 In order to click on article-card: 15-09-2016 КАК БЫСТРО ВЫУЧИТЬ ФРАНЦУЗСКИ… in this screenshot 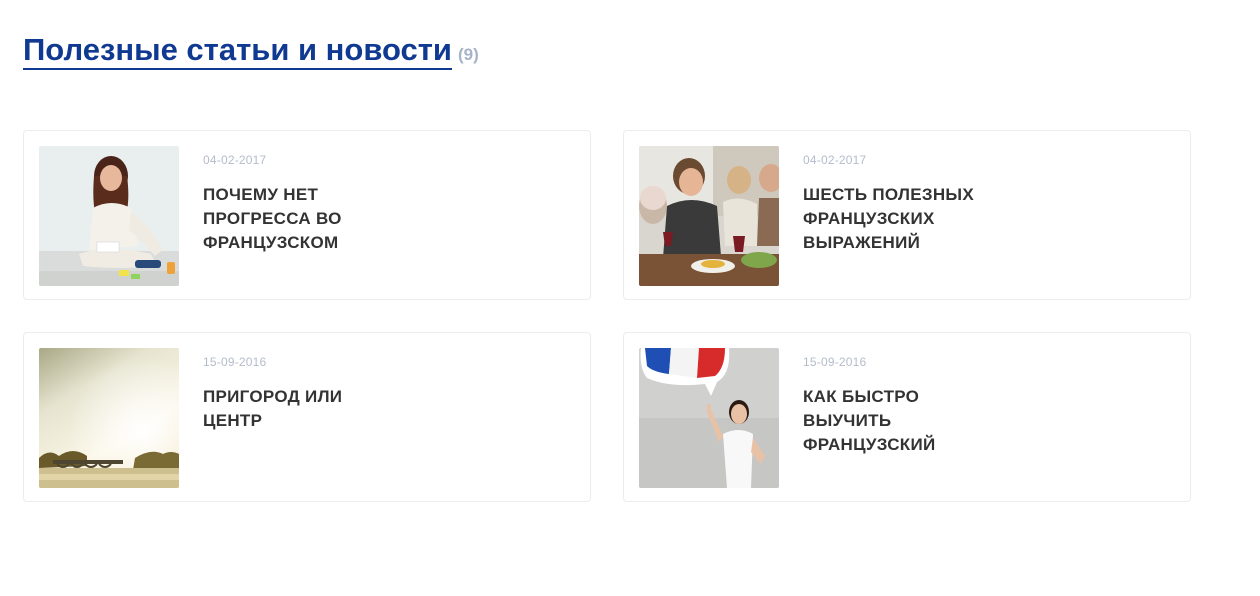, I will do `click(907, 417)`.